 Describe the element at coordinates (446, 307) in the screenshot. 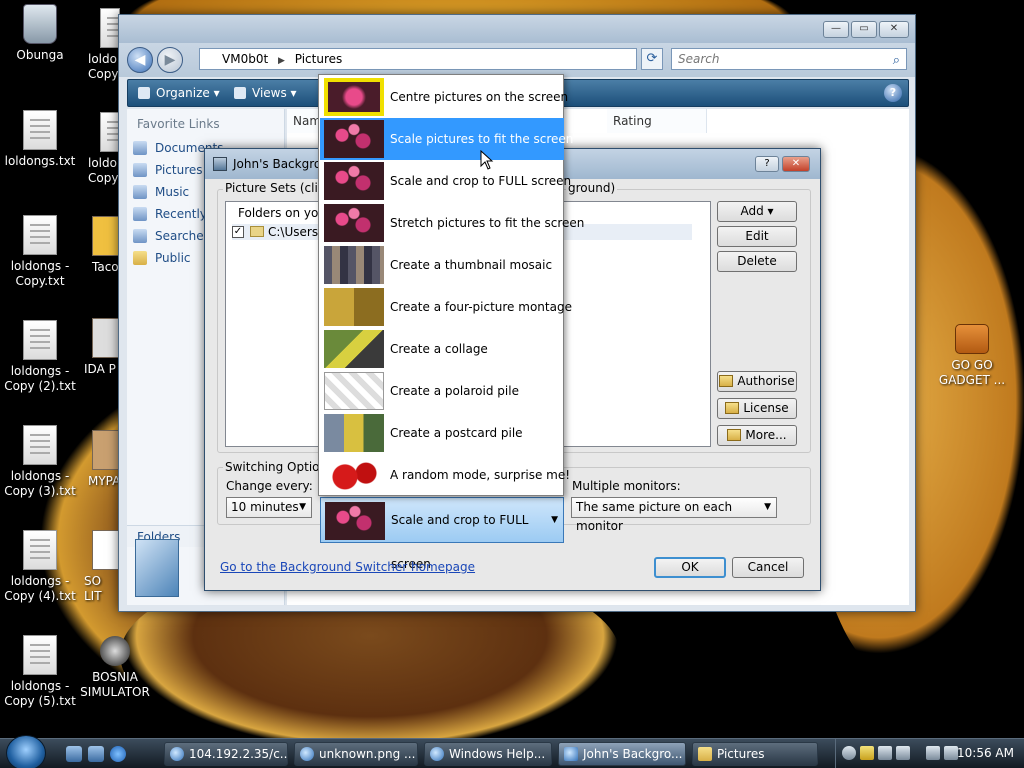

I see `mode-option-montage: Create a four-picture montage` at that location.